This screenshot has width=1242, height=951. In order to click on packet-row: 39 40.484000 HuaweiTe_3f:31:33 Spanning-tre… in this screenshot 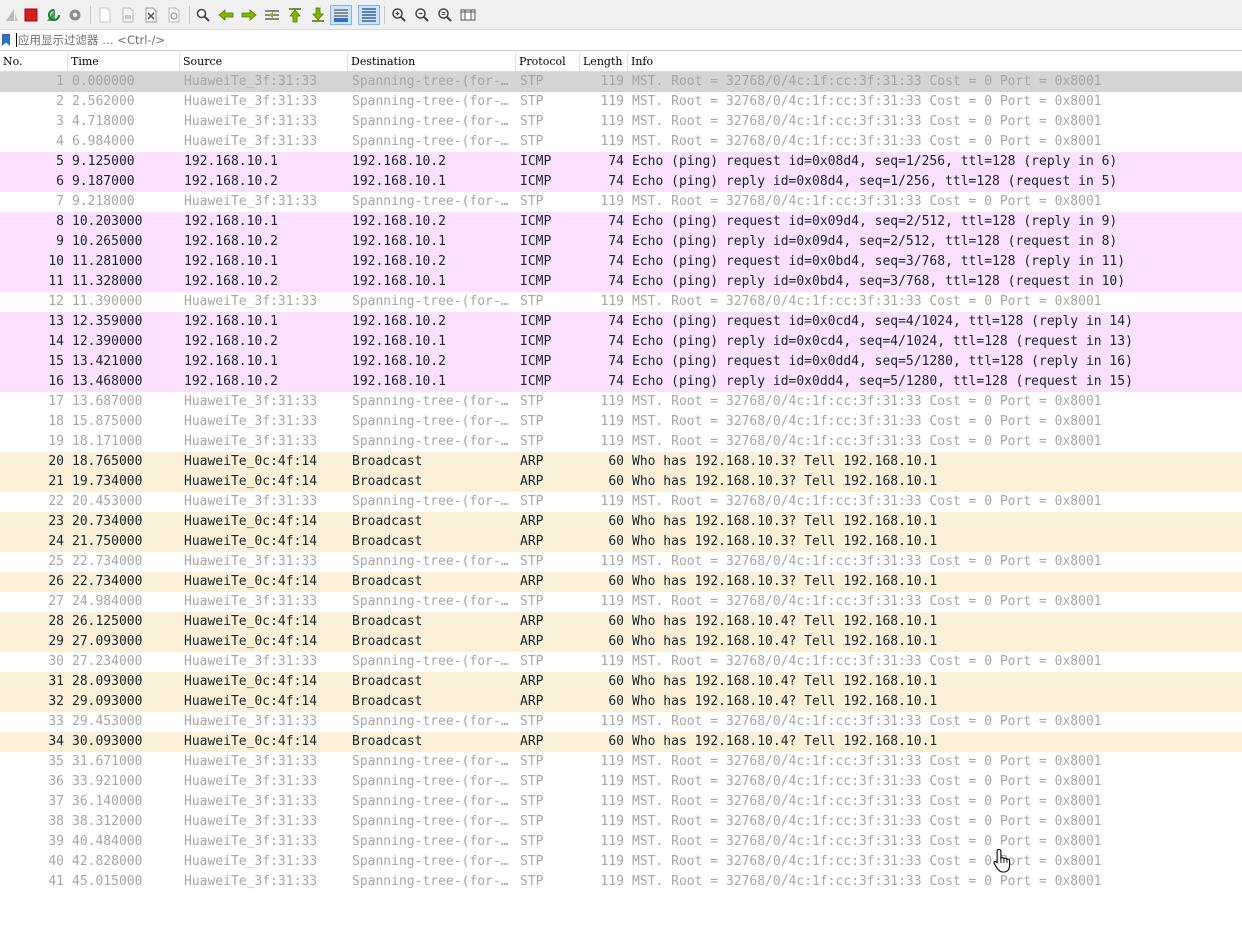, I will do `click(621, 842)`.